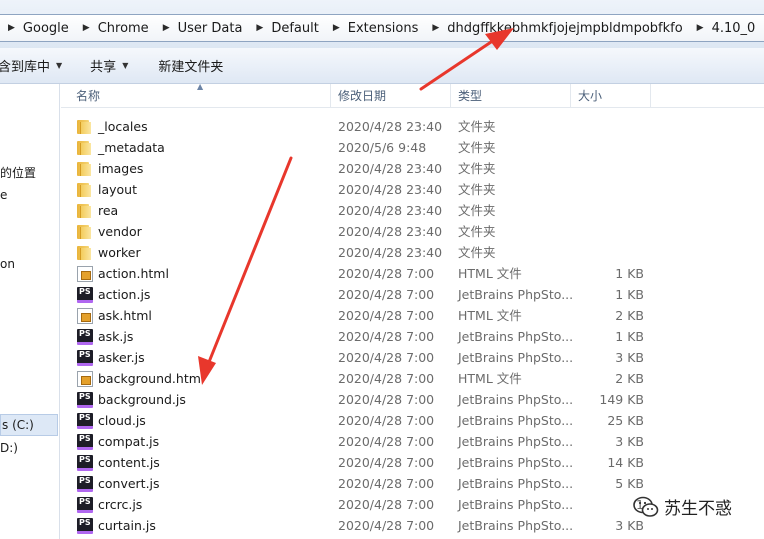 This screenshot has width=764, height=539. Describe the element at coordinates (18, 172) in the screenshot. I see `nav-item-locations: 的位置` at that location.